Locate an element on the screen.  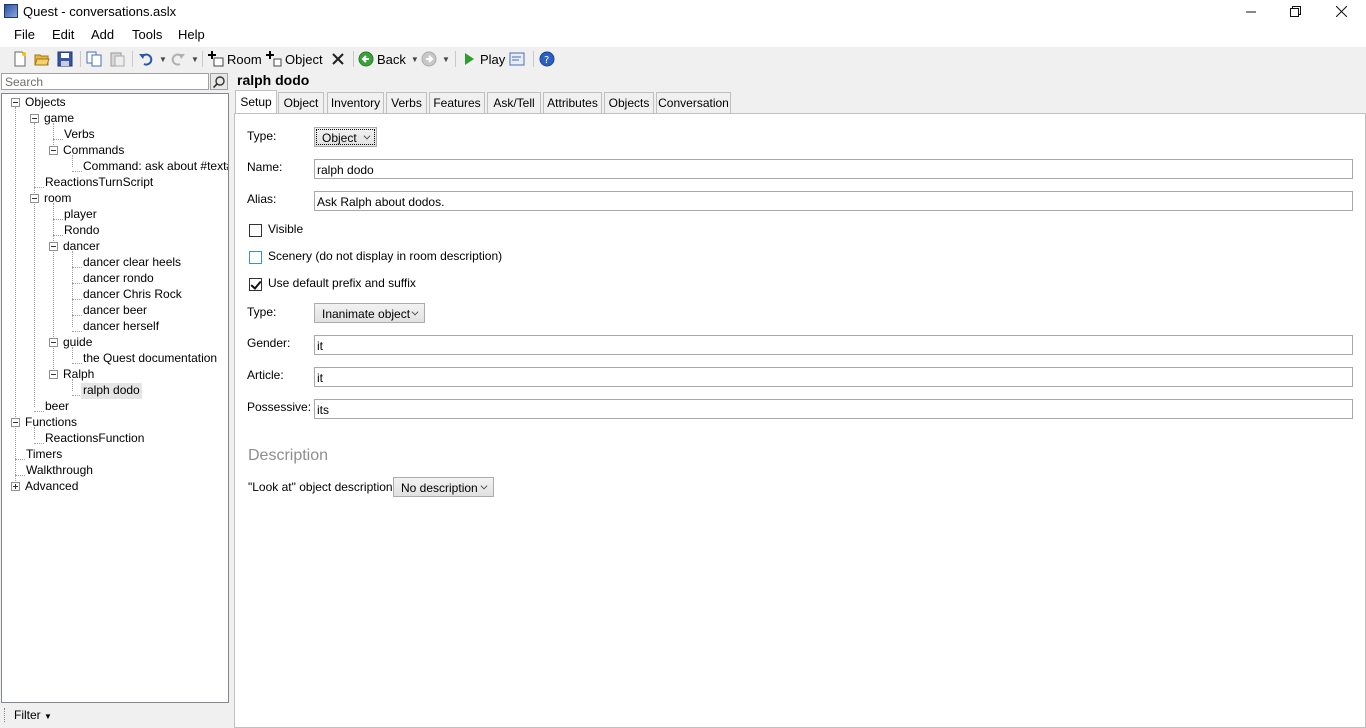
tree-node-selected: ralph dodo is located at coordinates (111, 391).